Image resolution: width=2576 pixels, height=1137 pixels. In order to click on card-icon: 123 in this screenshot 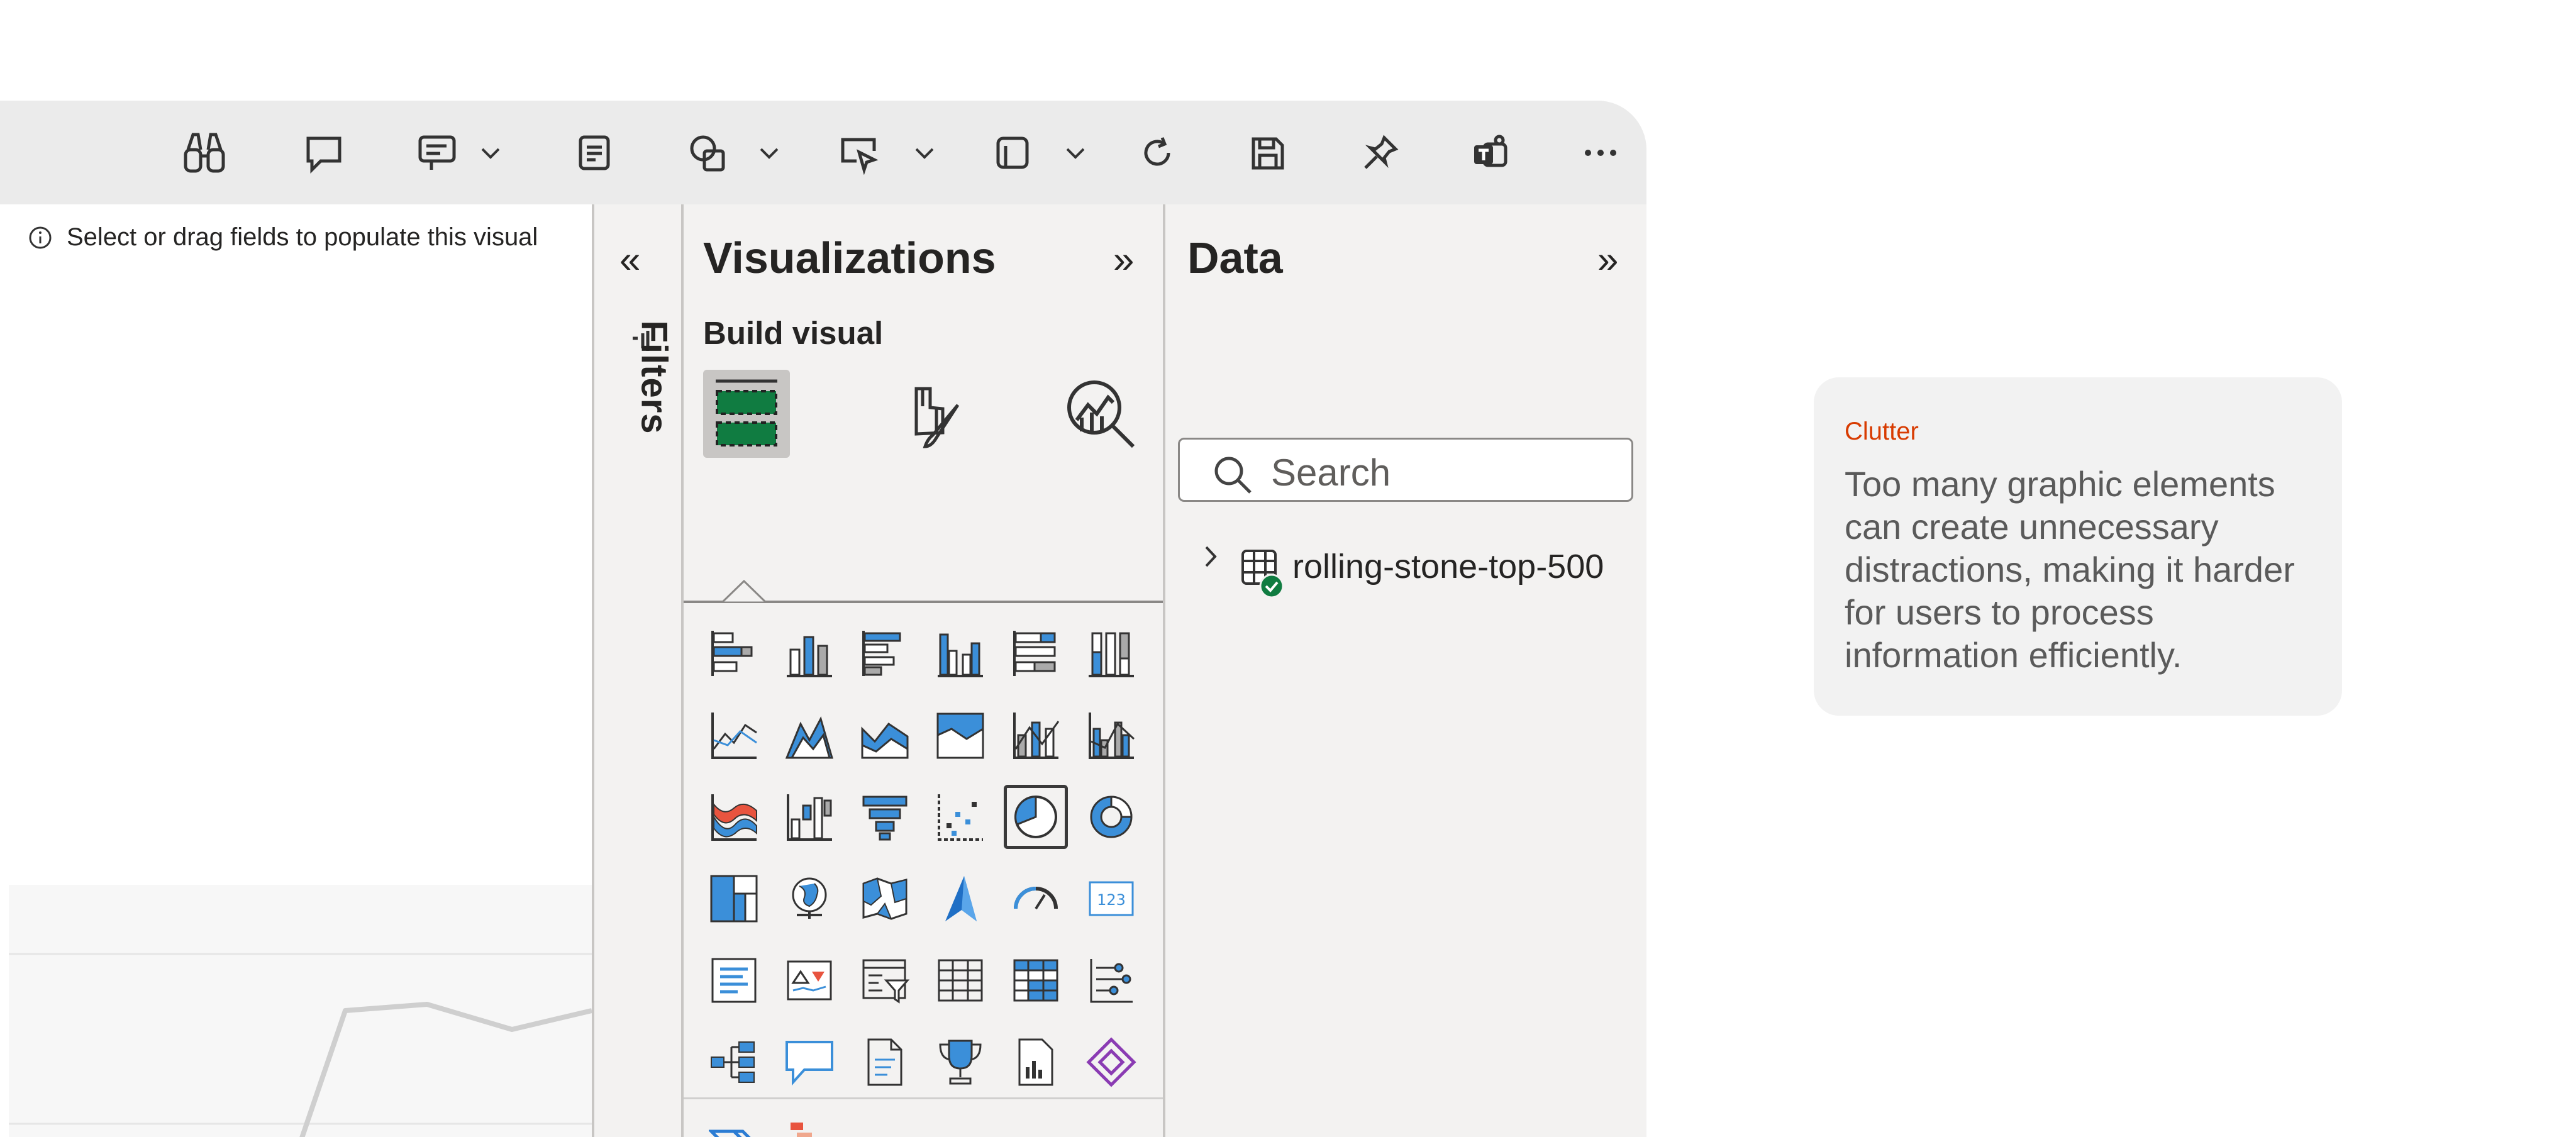, I will do `click(1111, 898)`.